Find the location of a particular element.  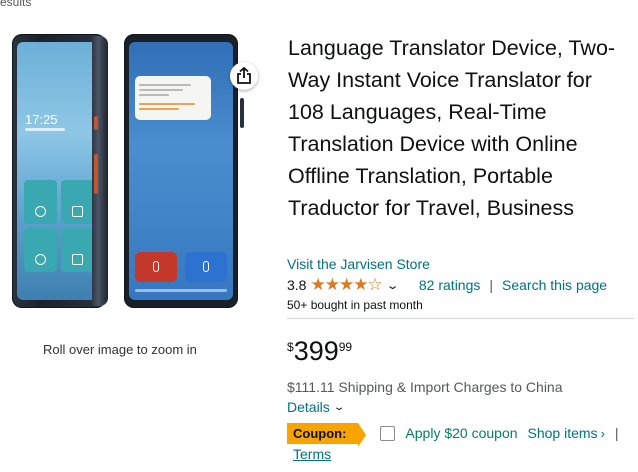

bought-in-past-month: 50+ bought in past month is located at coordinates (355, 305).